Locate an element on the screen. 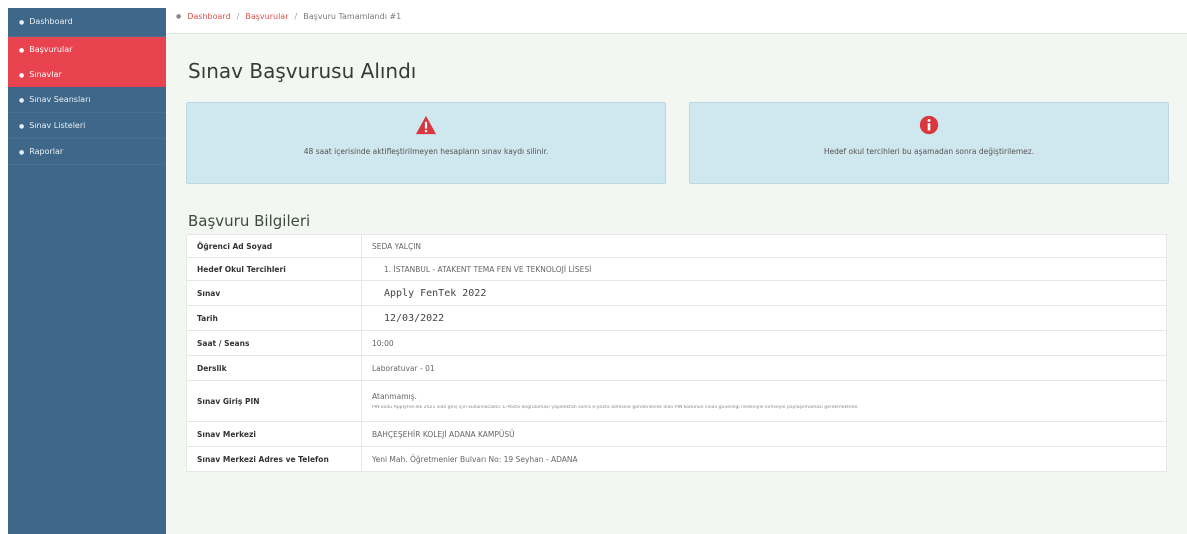 This screenshot has width=1187, height=534. sidebar-item-label: Sınav Listeleri is located at coordinates (57, 125).